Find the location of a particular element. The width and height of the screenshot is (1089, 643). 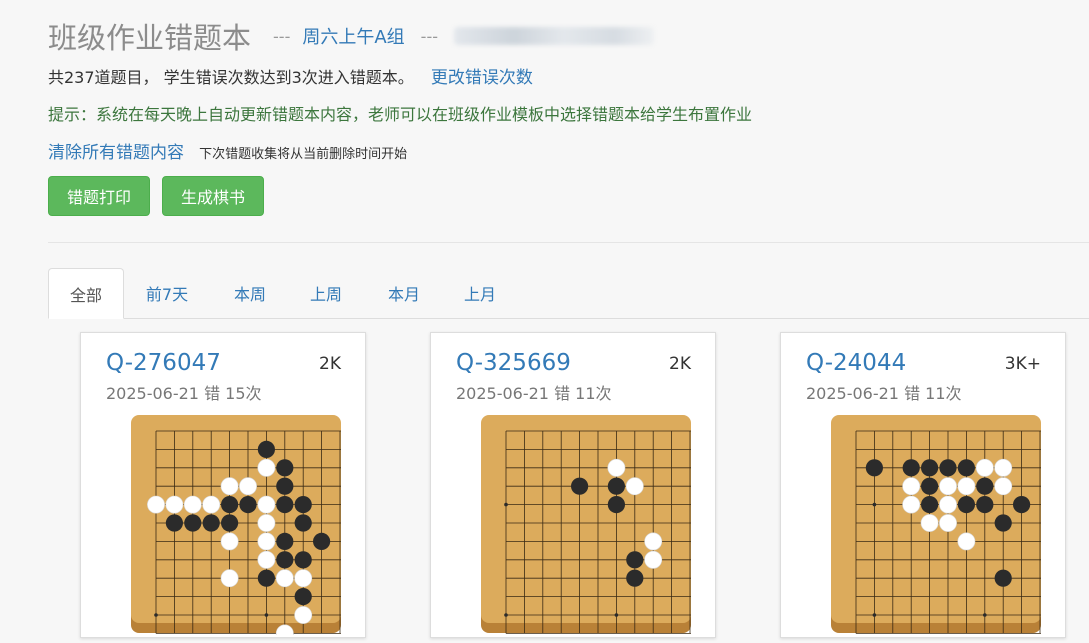

clear-all-link: 清除所有错题内容 is located at coordinates (116, 153).